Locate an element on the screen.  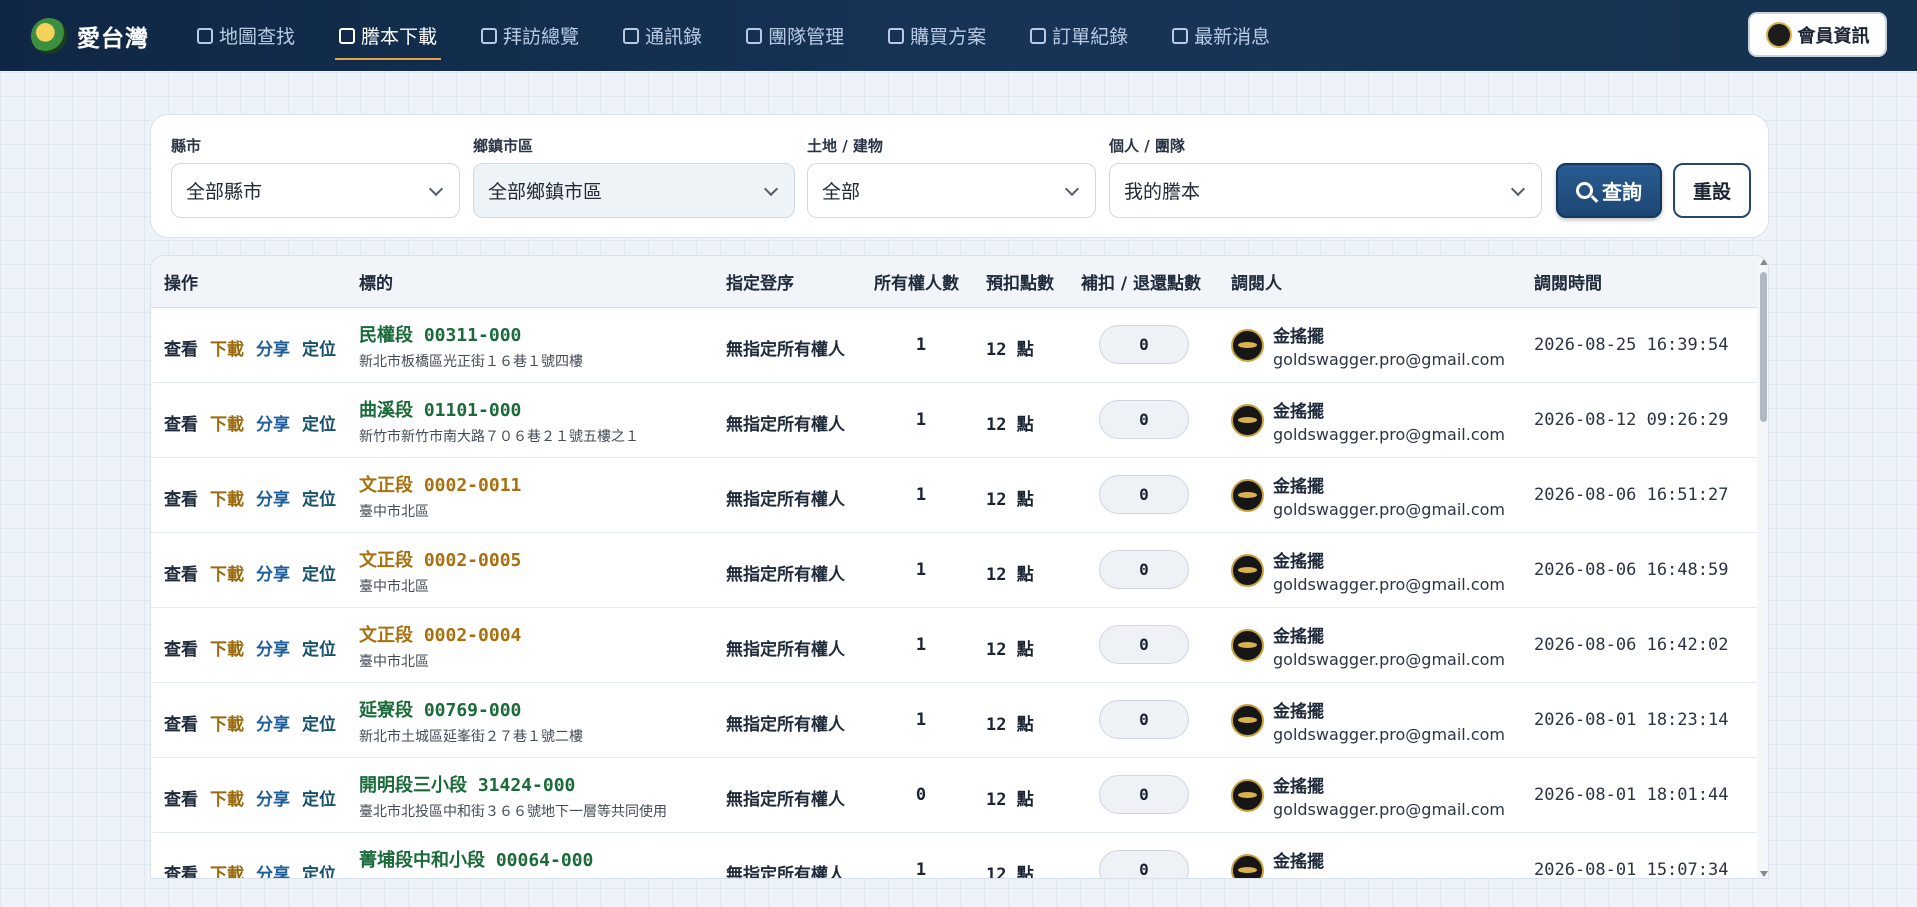
county-filter: 縣市 全部縣市 is located at coordinates (315, 176).